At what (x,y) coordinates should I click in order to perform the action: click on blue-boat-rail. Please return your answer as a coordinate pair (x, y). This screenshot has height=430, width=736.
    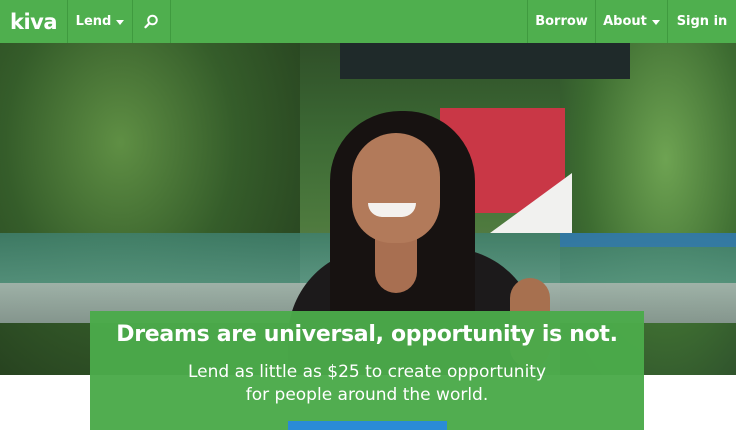
    Looking at the image, I should click on (648, 240).